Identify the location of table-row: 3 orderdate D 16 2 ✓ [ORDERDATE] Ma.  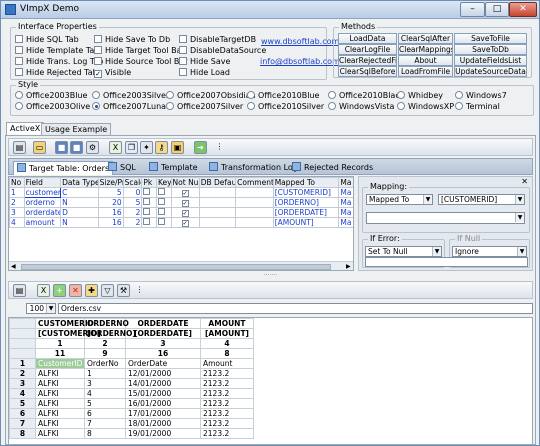
(181, 212).